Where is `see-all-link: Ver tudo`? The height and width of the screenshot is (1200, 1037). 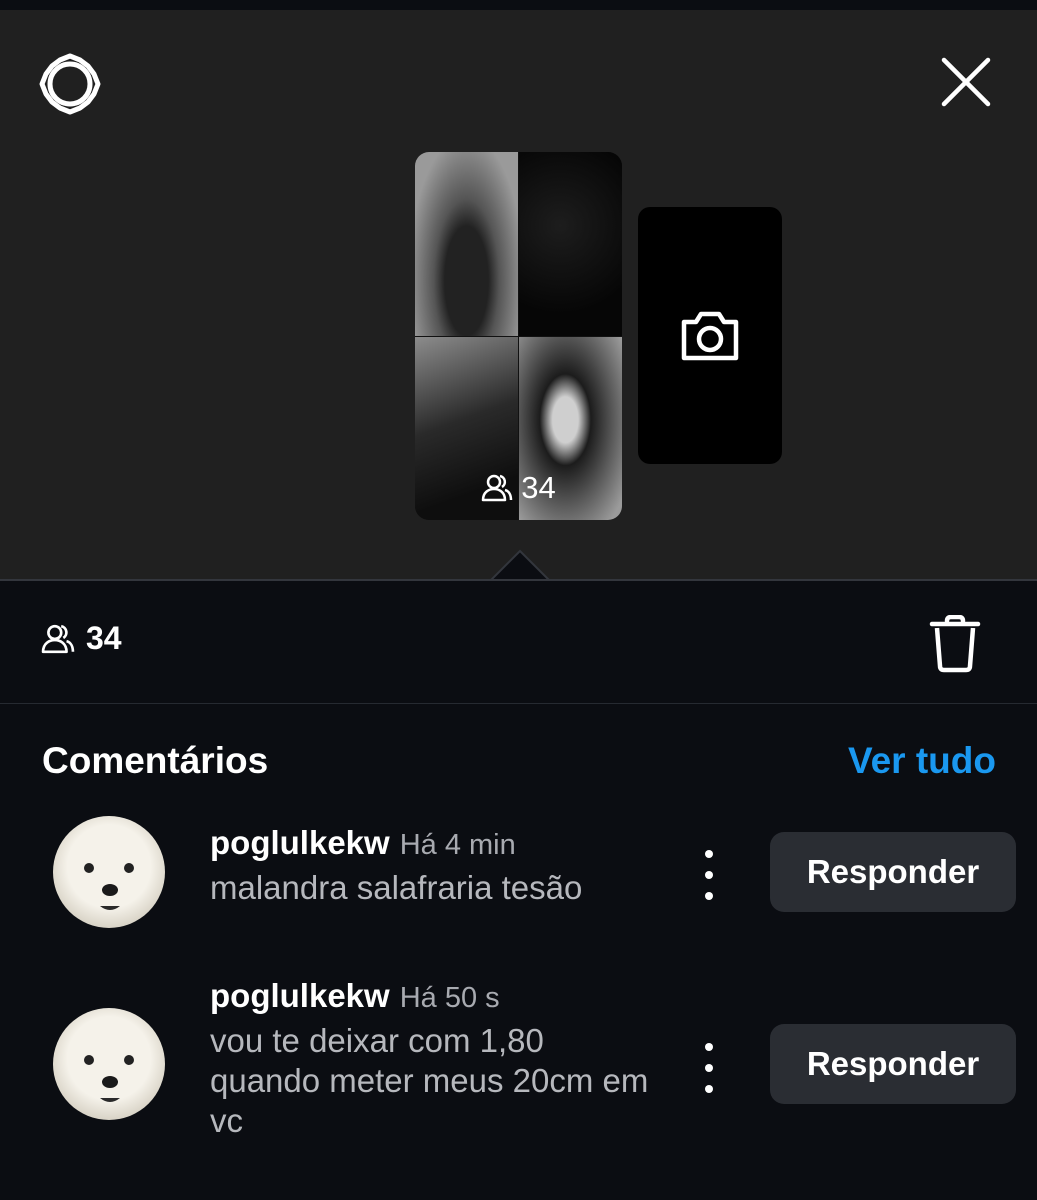 see-all-link: Ver tudo is located at coordinates (922, 761).